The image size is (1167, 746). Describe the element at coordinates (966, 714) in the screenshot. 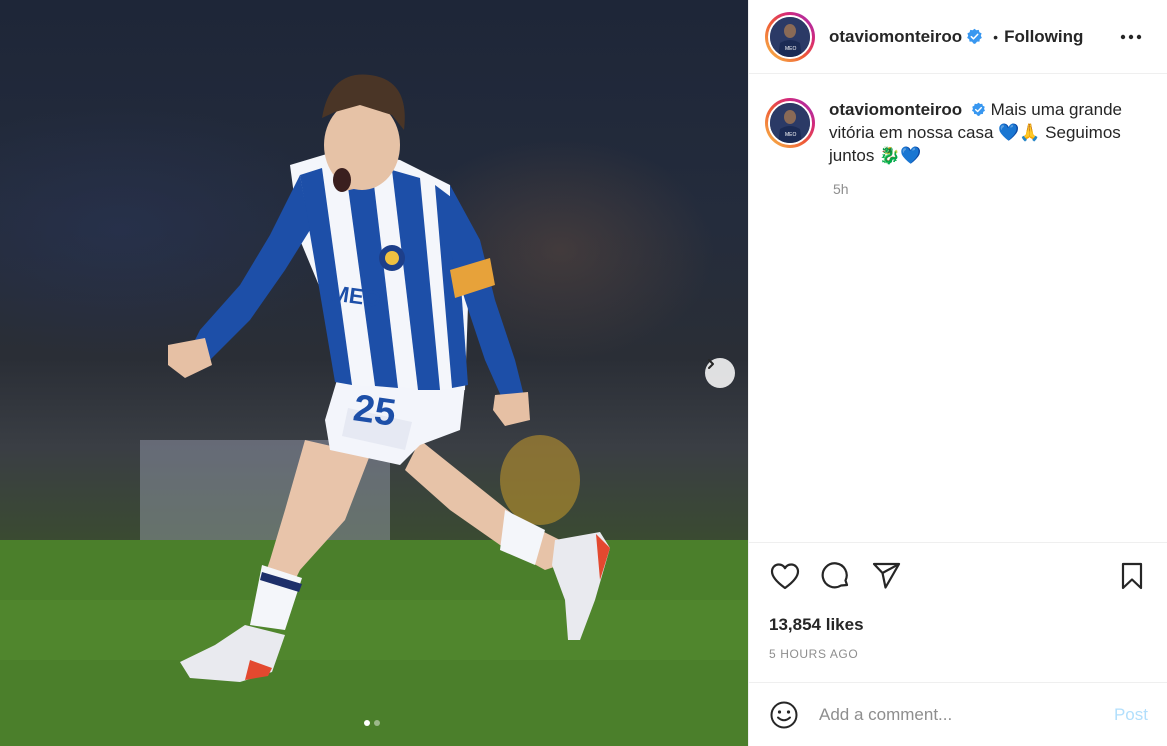

I see `comment-input` at that location.